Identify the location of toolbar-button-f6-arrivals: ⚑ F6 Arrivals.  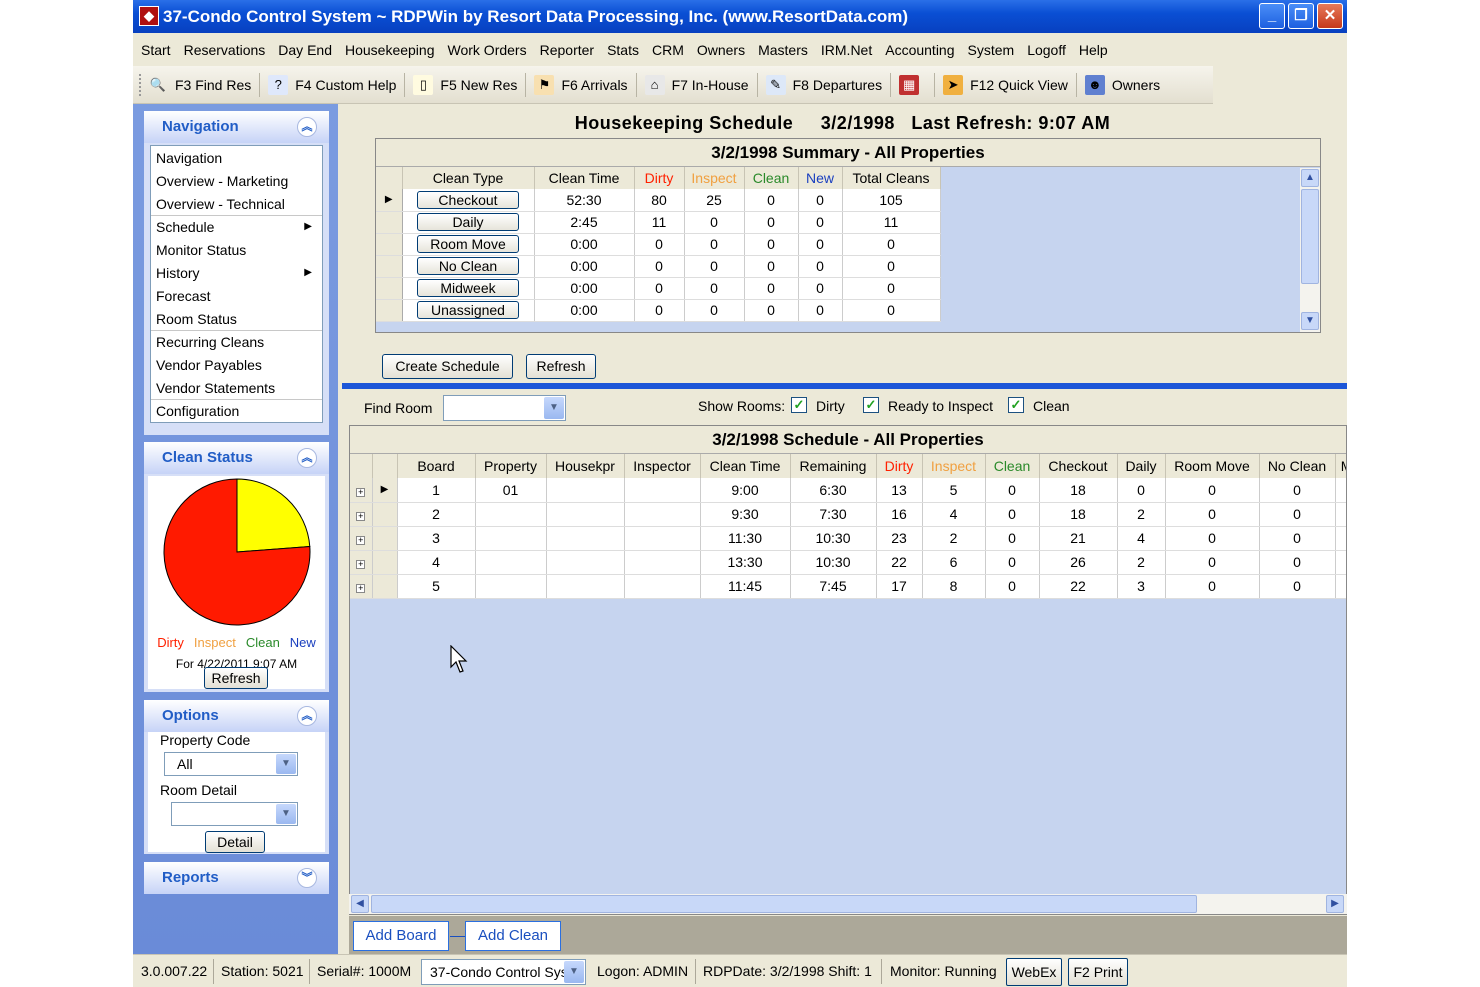
(581, 84).